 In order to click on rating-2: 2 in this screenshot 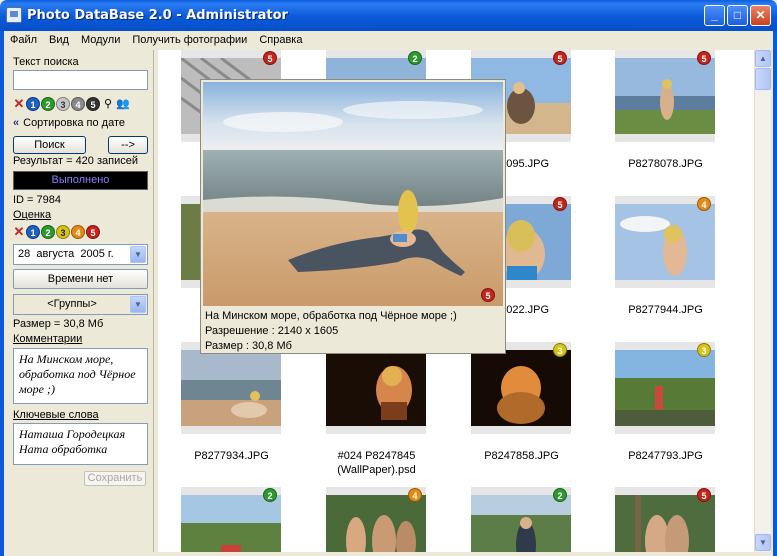, I will do `click(48, 232)`.